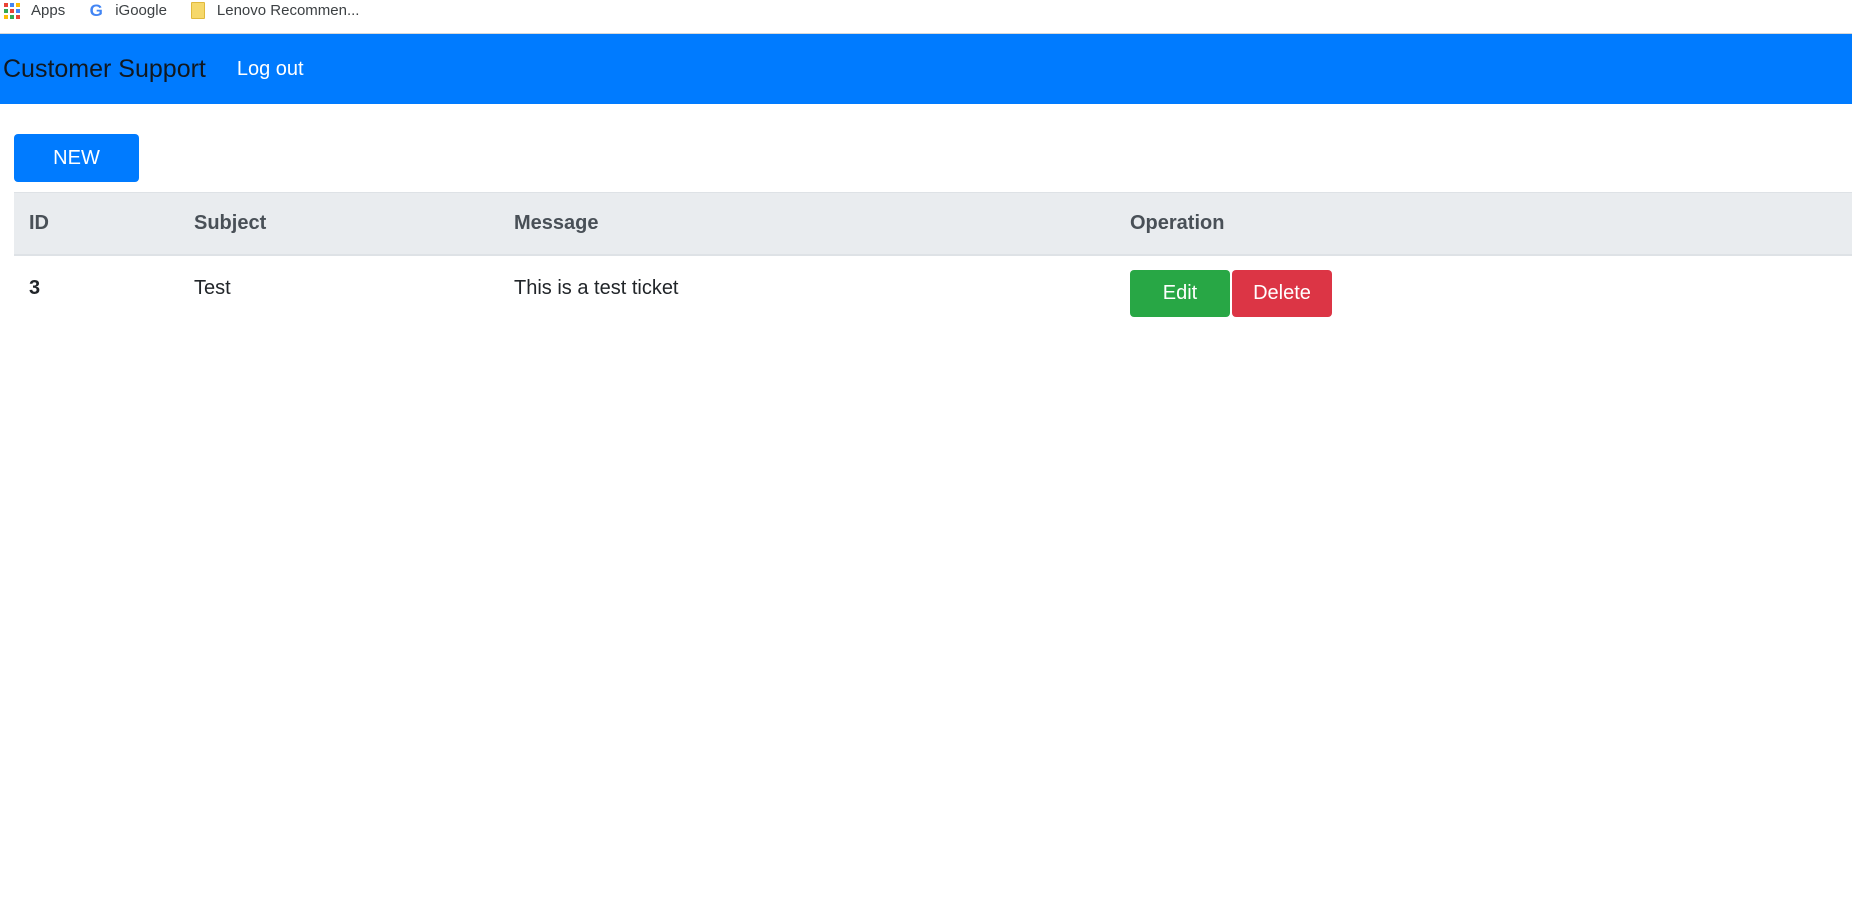 The height and width of the screenshot is (913, 1852). I want to click on navbar-brand: Customer Support, so click(104, 69).